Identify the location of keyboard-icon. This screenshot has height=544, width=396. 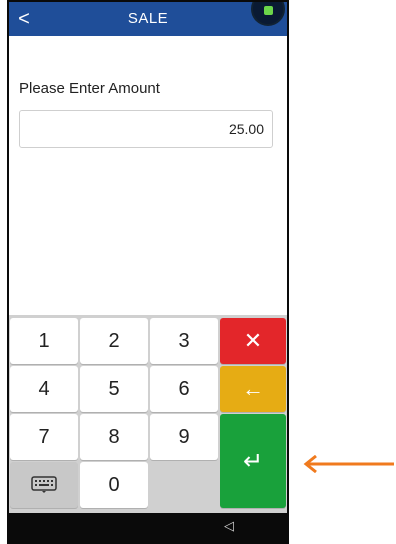
(44, 484).